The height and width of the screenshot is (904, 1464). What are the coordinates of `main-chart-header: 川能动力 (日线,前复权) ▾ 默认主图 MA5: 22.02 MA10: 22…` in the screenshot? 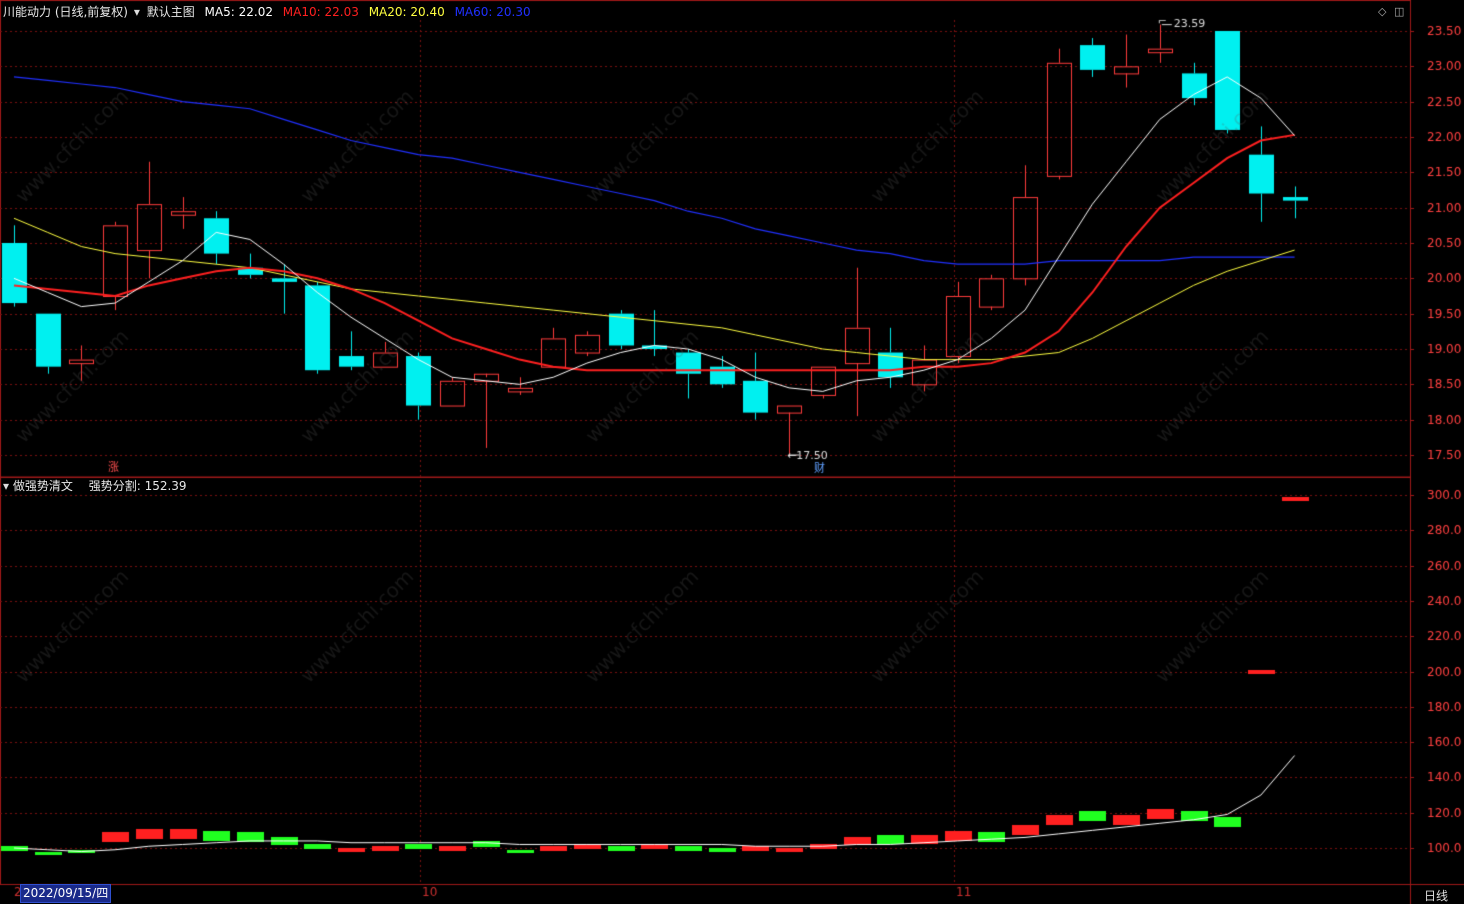 It's located at (270, 12).